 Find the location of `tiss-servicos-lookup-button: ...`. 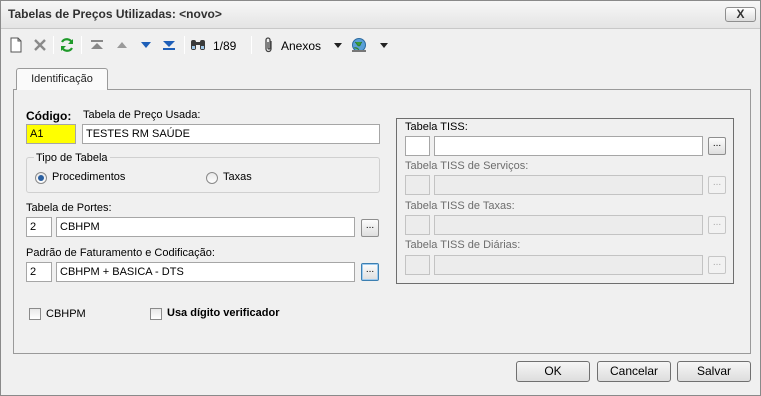

tiss-servicos-lookup-button: ... is located at coordinates (717, 185).